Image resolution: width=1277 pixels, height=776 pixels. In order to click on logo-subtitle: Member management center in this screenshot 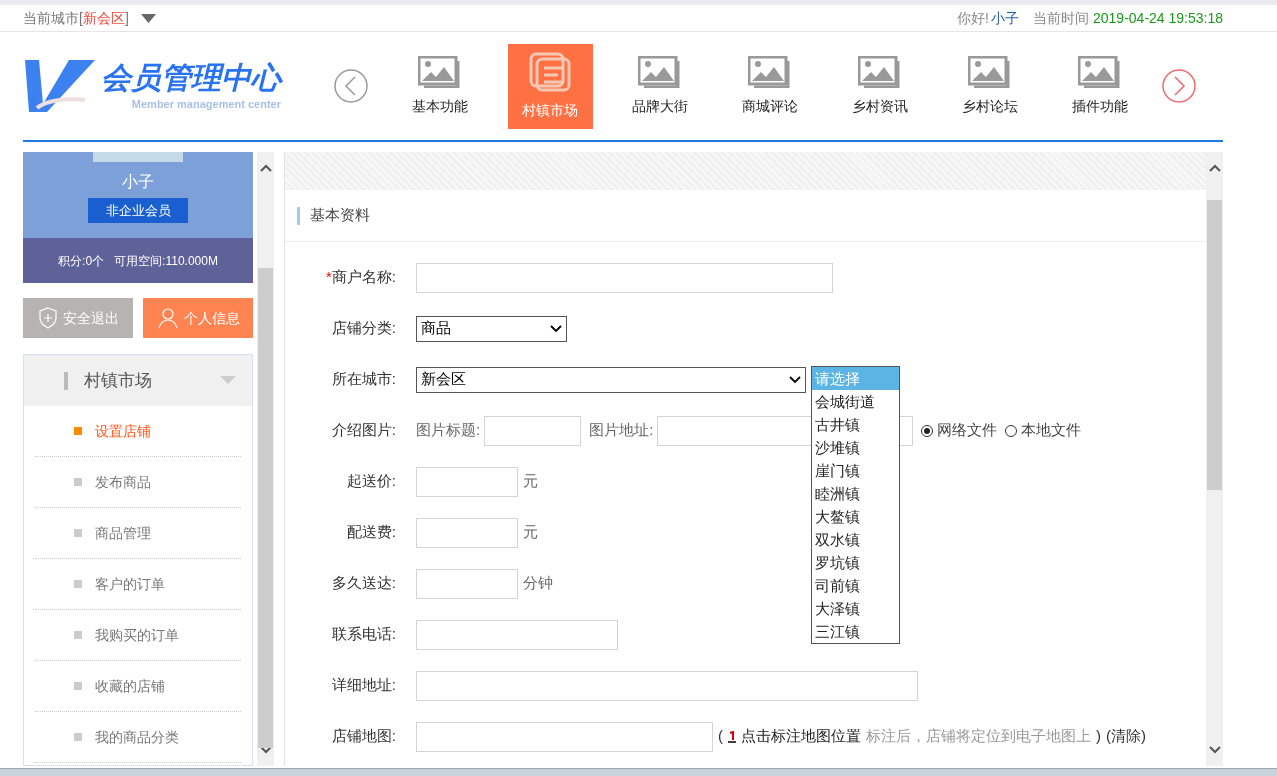, I will do `click(206, 104)`.